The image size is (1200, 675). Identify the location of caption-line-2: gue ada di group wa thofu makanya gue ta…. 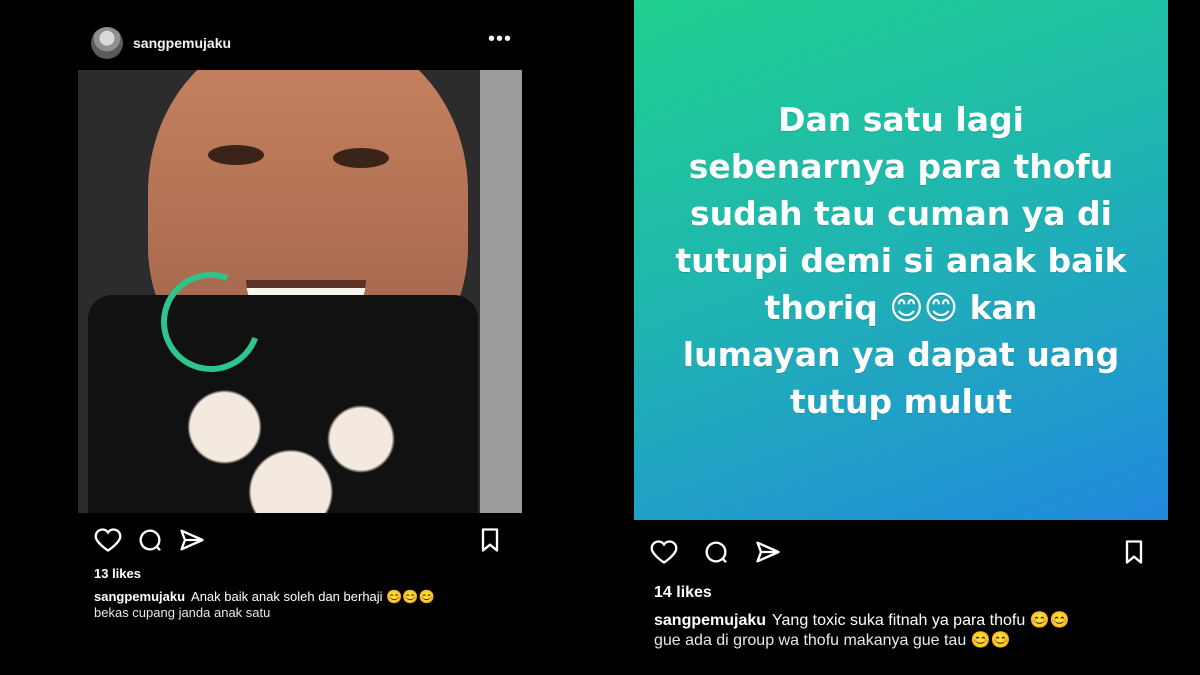
(832, 640).